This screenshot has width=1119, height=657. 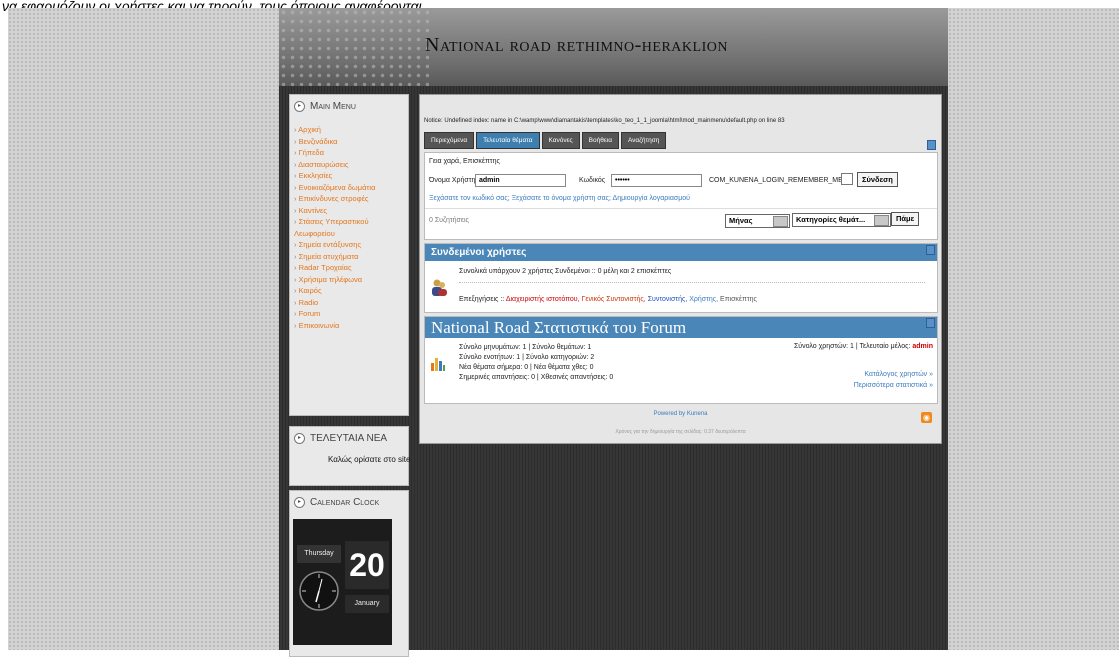 I want to click on username-input: admin, so click(x=520, y=180).